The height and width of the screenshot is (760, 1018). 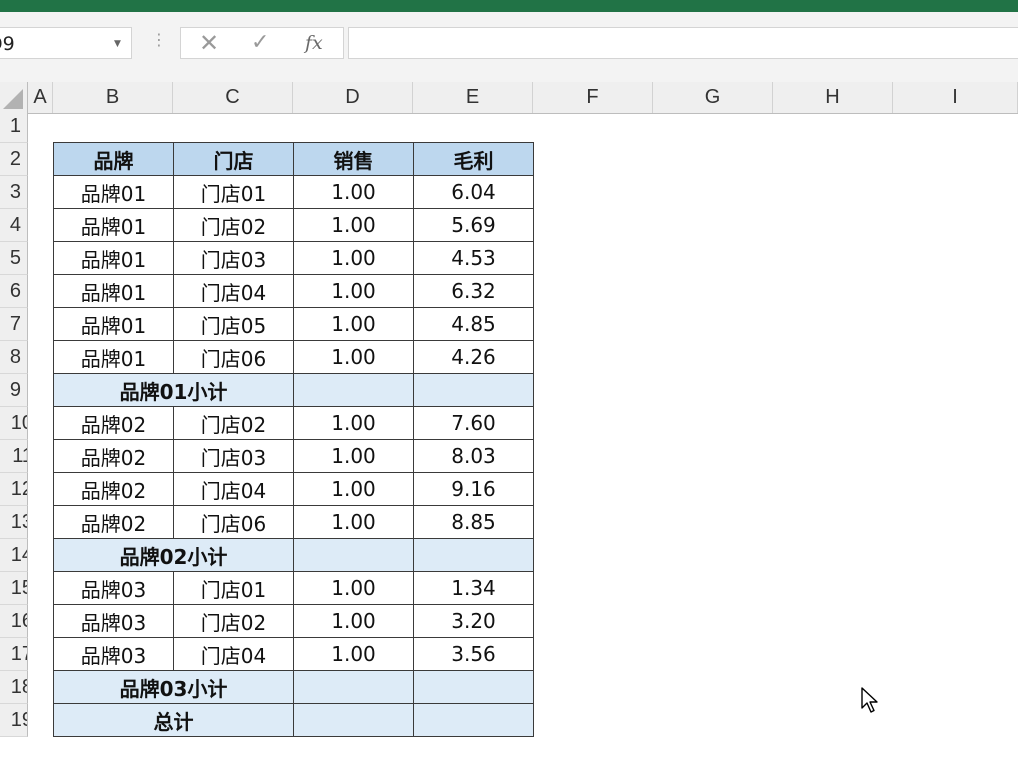 What do you see at coordinates (473, 654) in the screenshot?
I see `profit-cell: 3.56` at bounding box center [473, 654].